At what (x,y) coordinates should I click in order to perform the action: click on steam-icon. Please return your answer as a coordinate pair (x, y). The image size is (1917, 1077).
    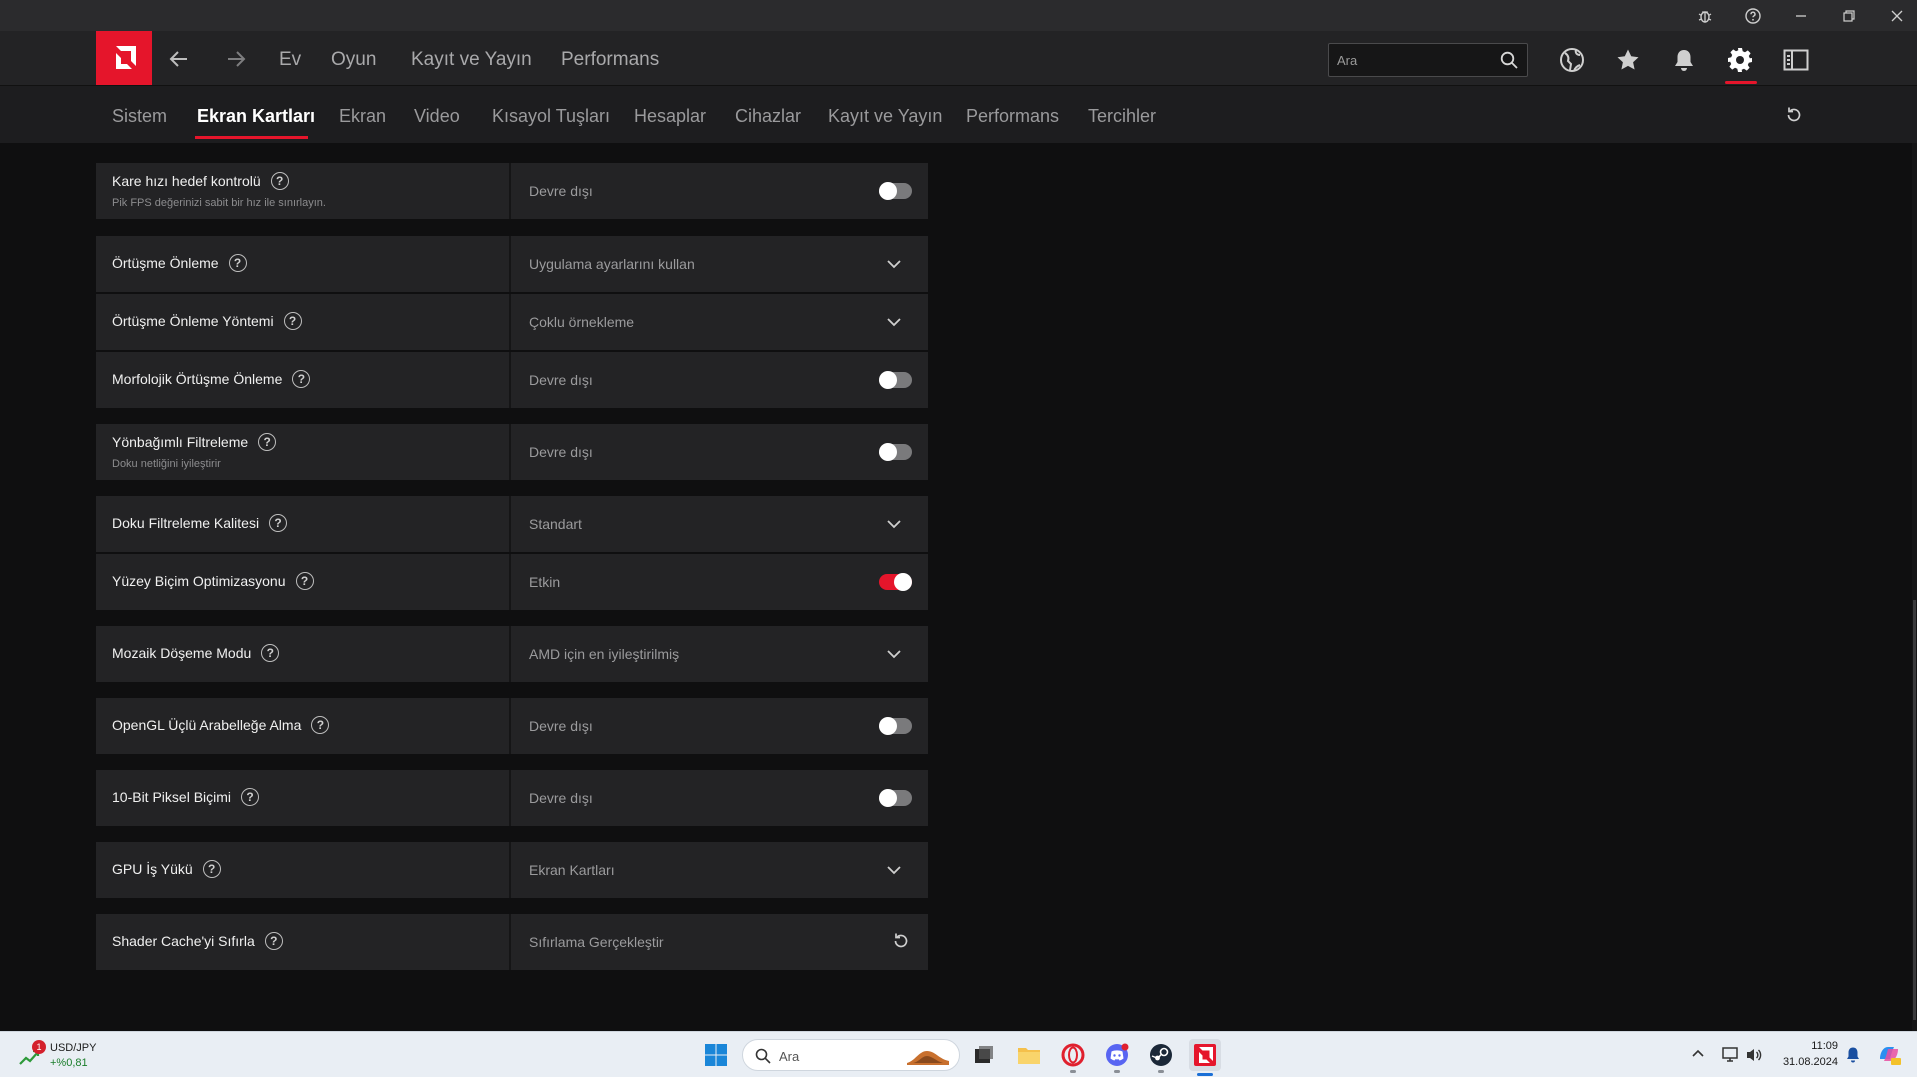
    Looking at the image, I should click on (1161, 1055).